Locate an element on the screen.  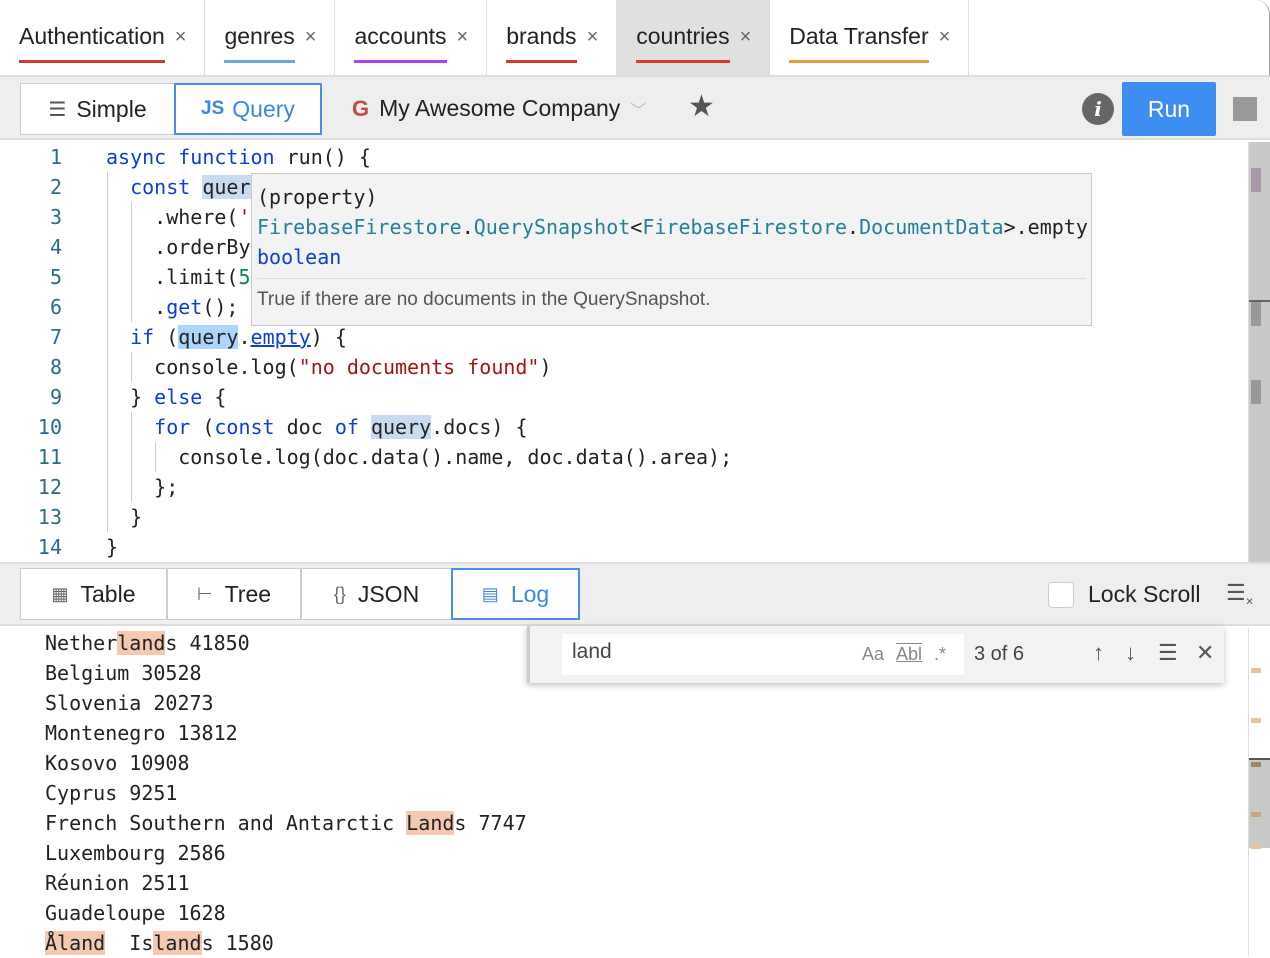
log-token: s 1580 is located at coordinates (237, 943).